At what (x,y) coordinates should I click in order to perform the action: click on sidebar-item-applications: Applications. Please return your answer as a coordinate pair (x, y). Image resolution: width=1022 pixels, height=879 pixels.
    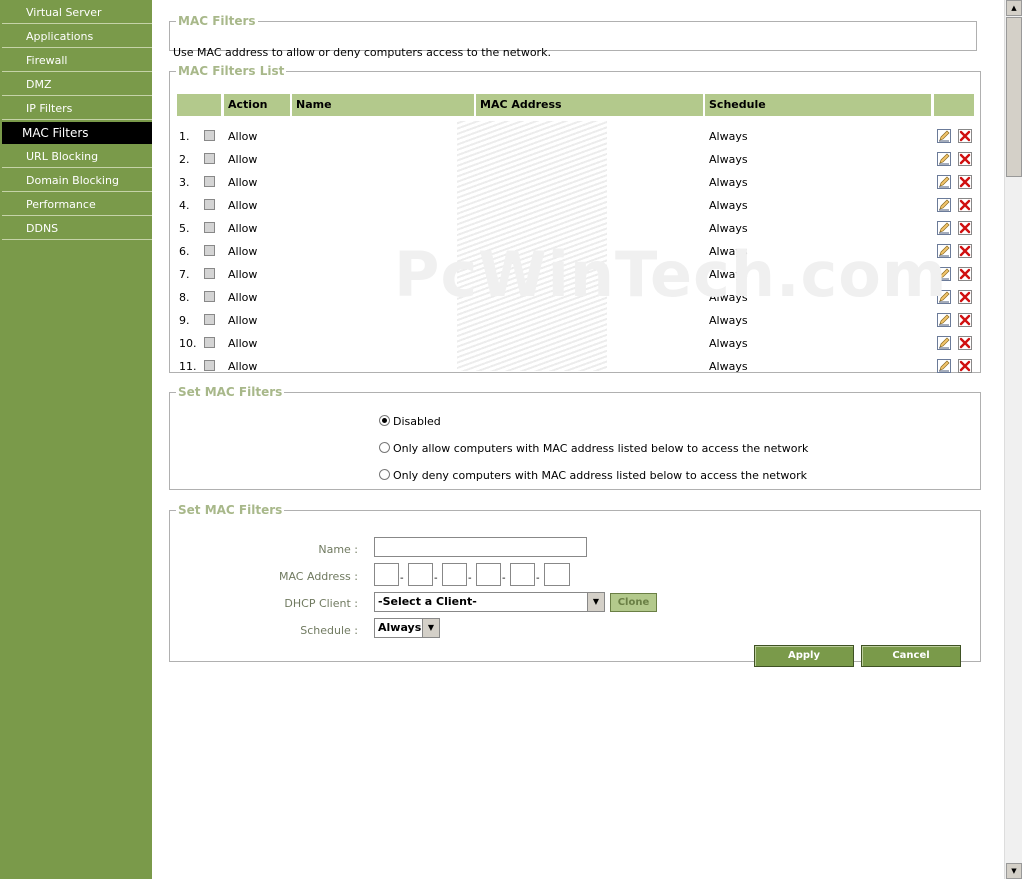
    Looking at the image, I should click on (77, 37).